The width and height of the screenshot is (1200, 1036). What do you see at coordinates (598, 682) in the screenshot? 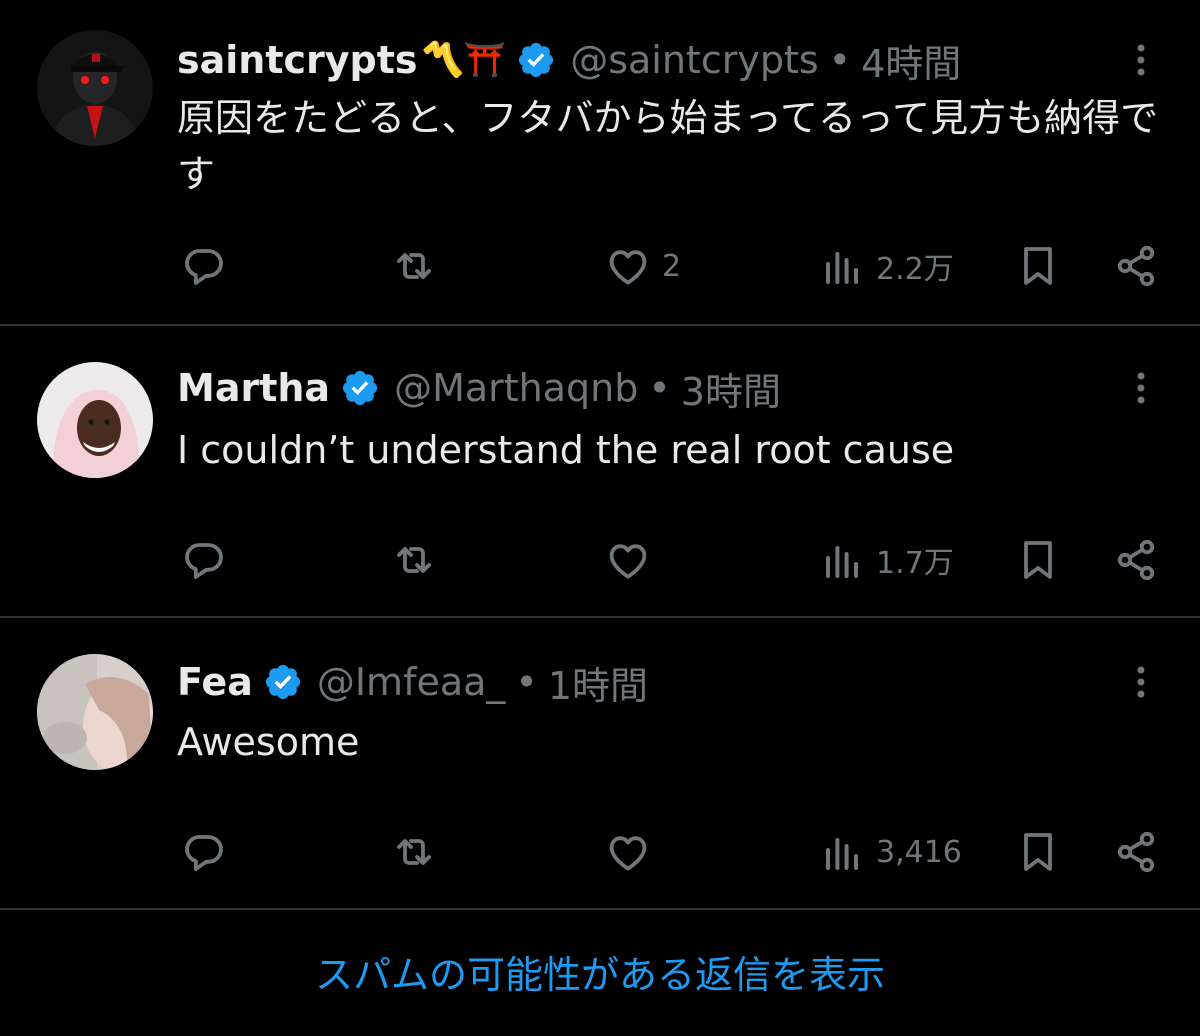
I see `timestamp: 1時間` at bounding box center [598, 682].